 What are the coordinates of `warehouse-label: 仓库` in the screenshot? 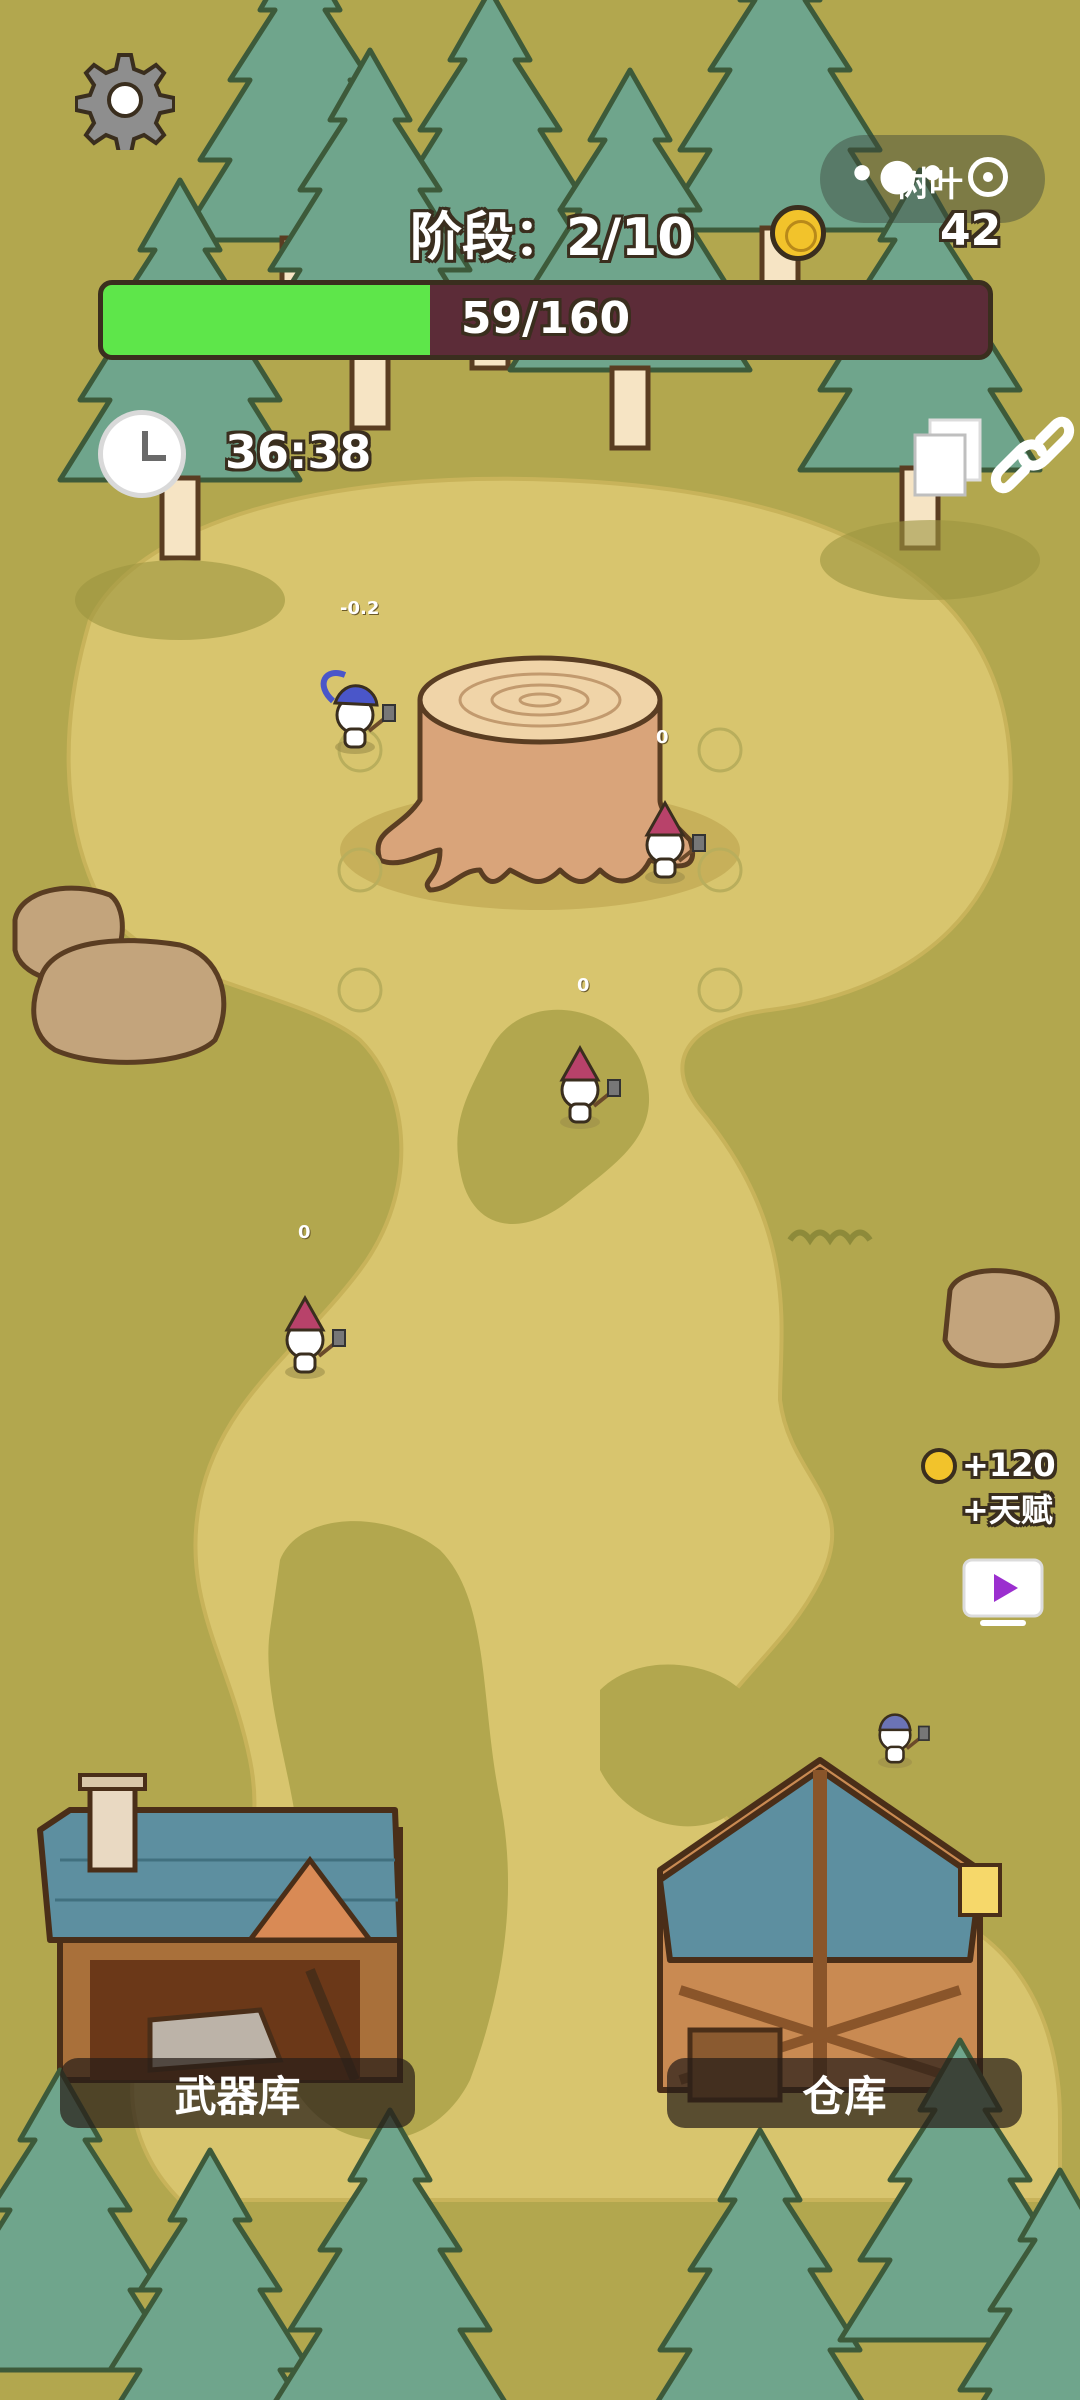 It's located at (844, 2096).